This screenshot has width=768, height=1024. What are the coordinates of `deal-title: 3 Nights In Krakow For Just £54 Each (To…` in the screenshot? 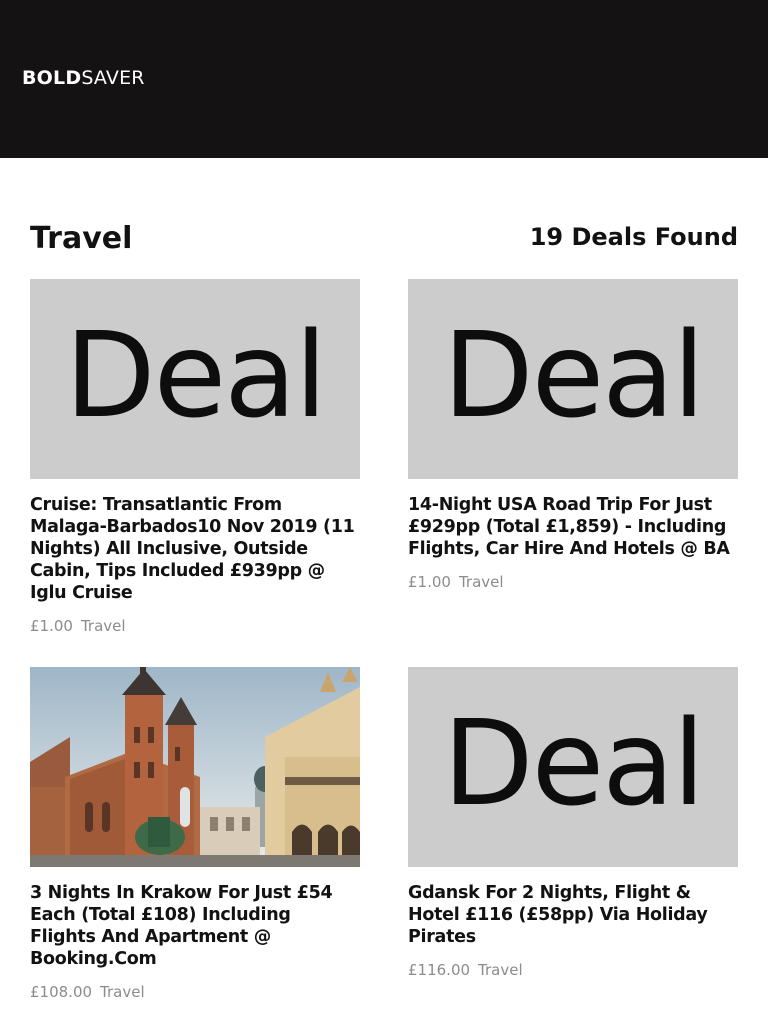 It's located at (195, 926).